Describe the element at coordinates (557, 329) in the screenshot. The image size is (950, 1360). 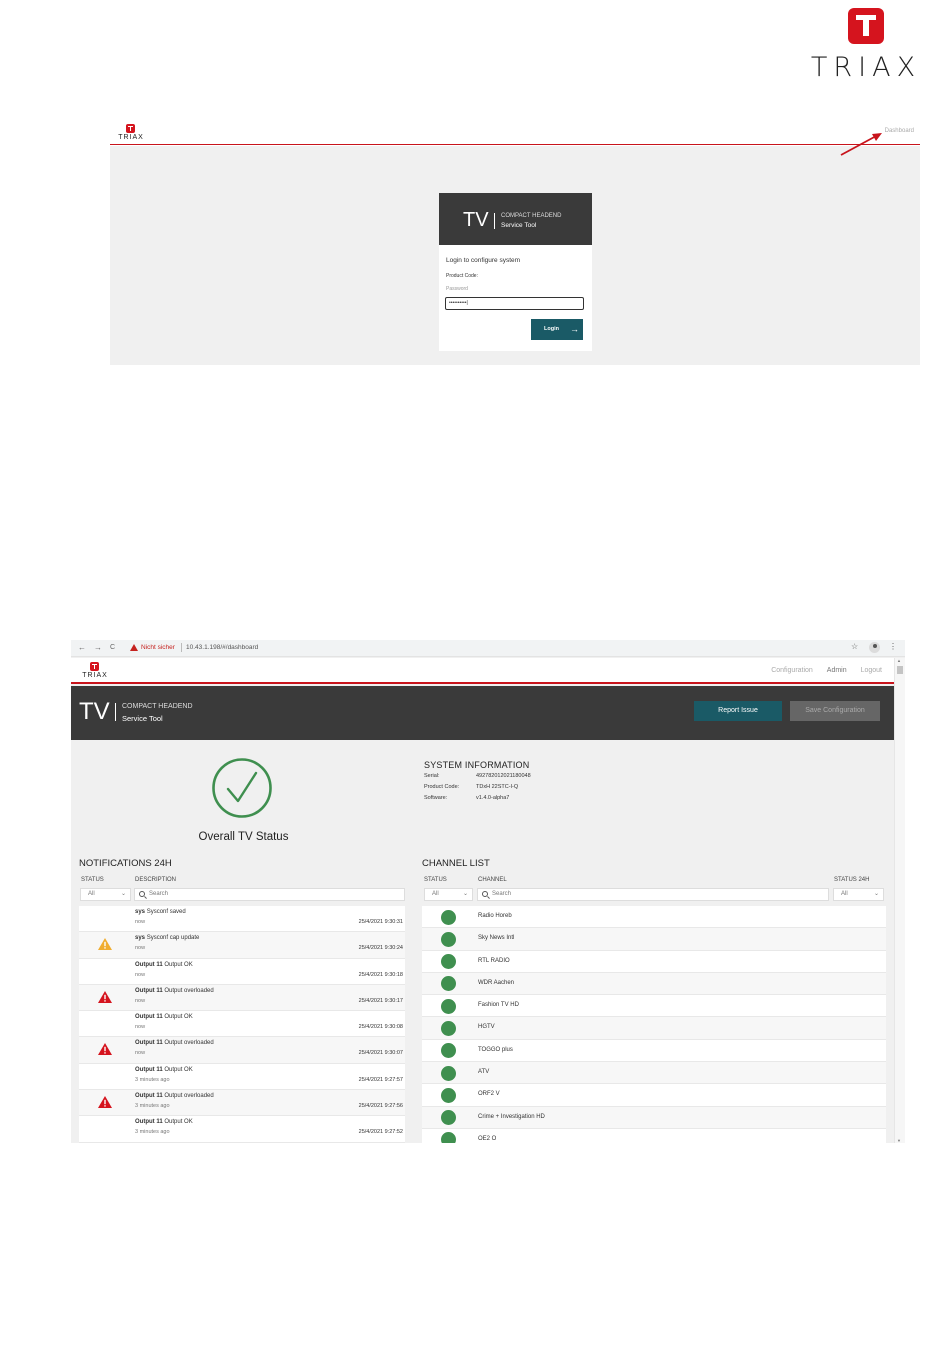
I see `login-button: Login →` at that location.